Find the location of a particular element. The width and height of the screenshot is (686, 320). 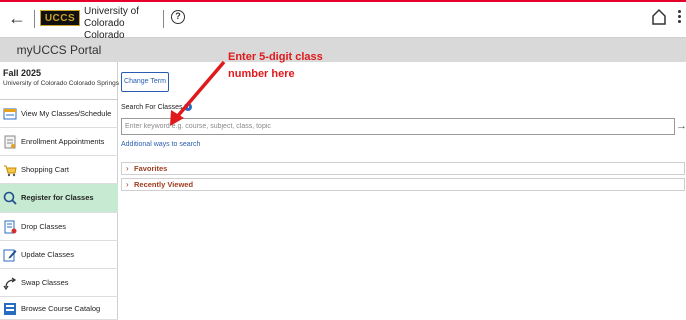

edit-icon is located at coordinates (10, 255).